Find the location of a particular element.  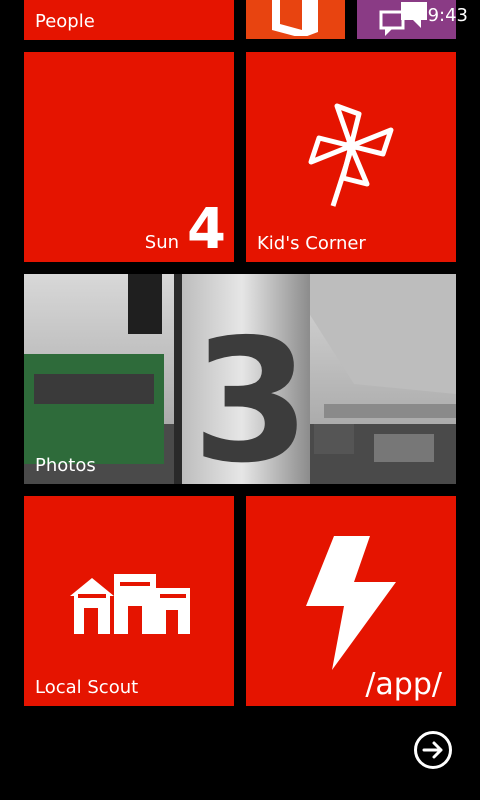

people-tile: People is located at coordinates (129, 20).